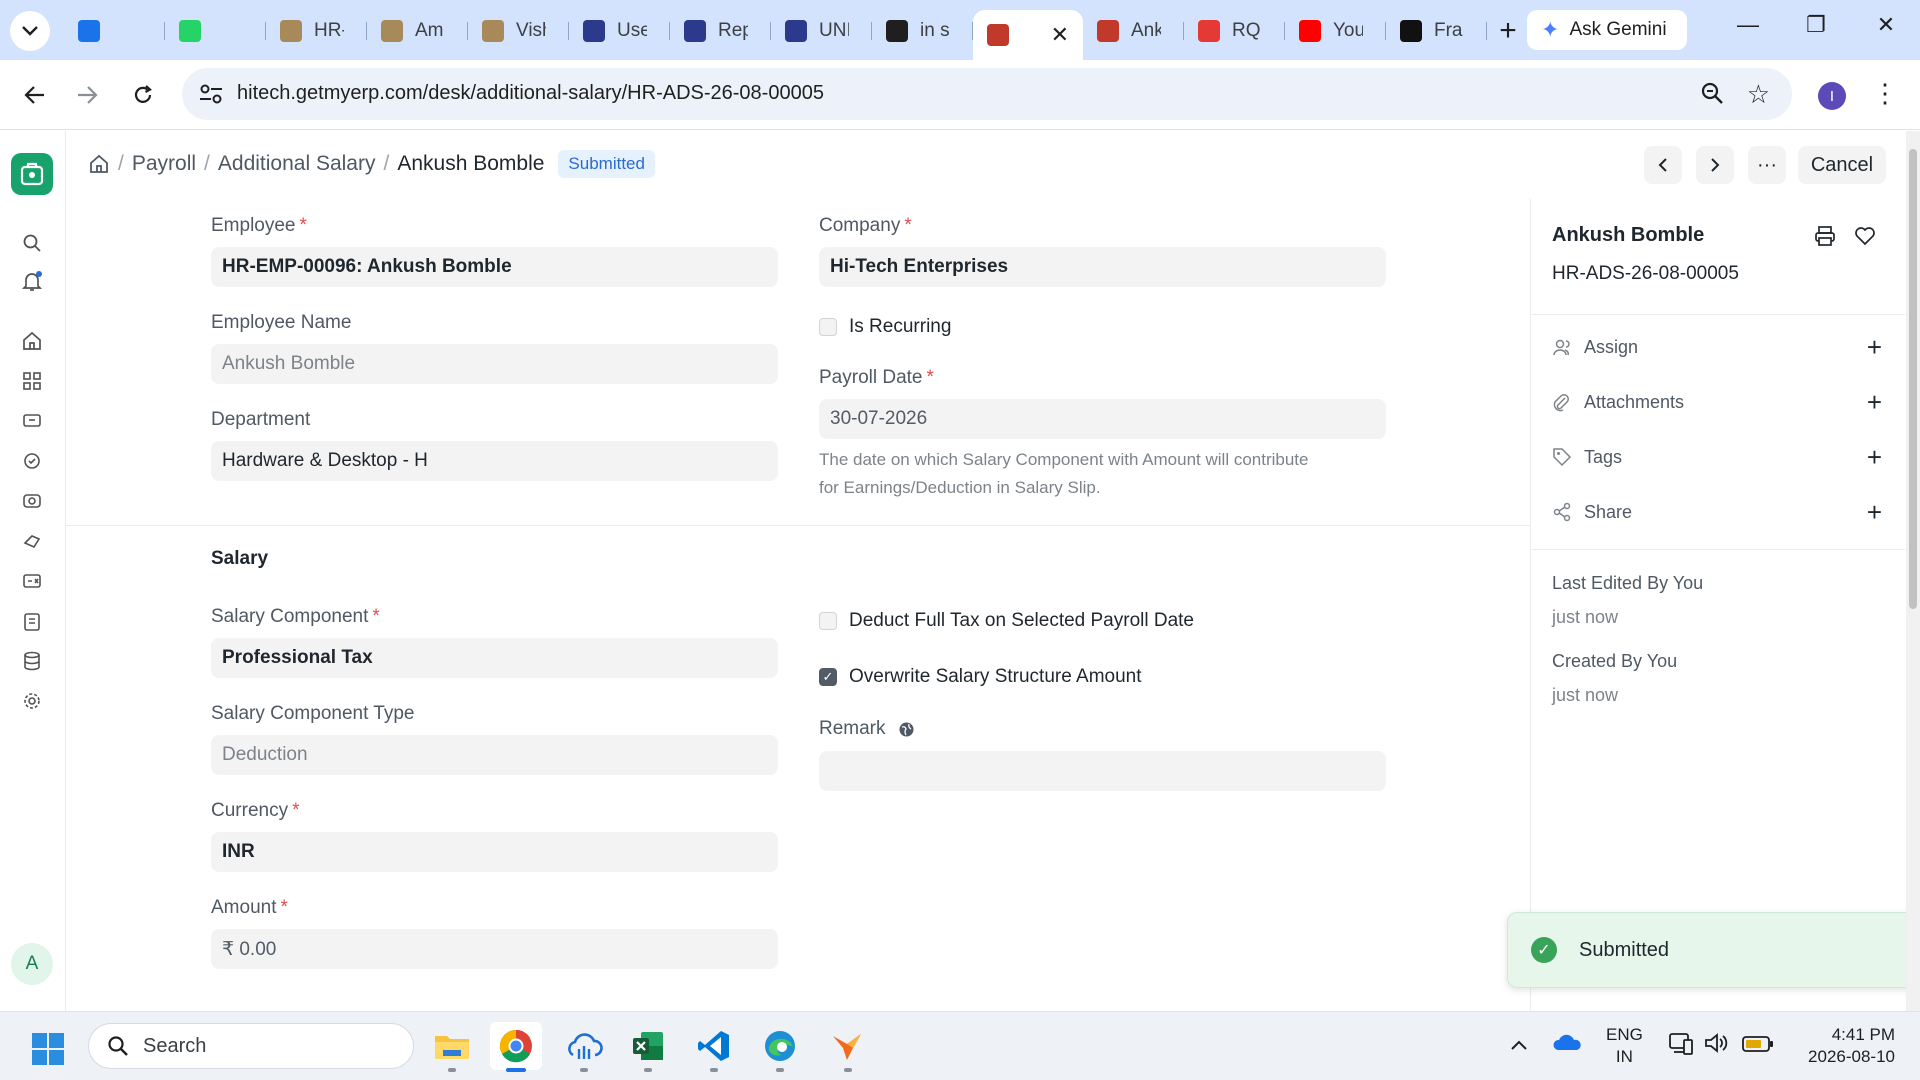 This screenshot has height=1080, width=1920. I want to click on browser-tab: ✕, so click(1028, 35).